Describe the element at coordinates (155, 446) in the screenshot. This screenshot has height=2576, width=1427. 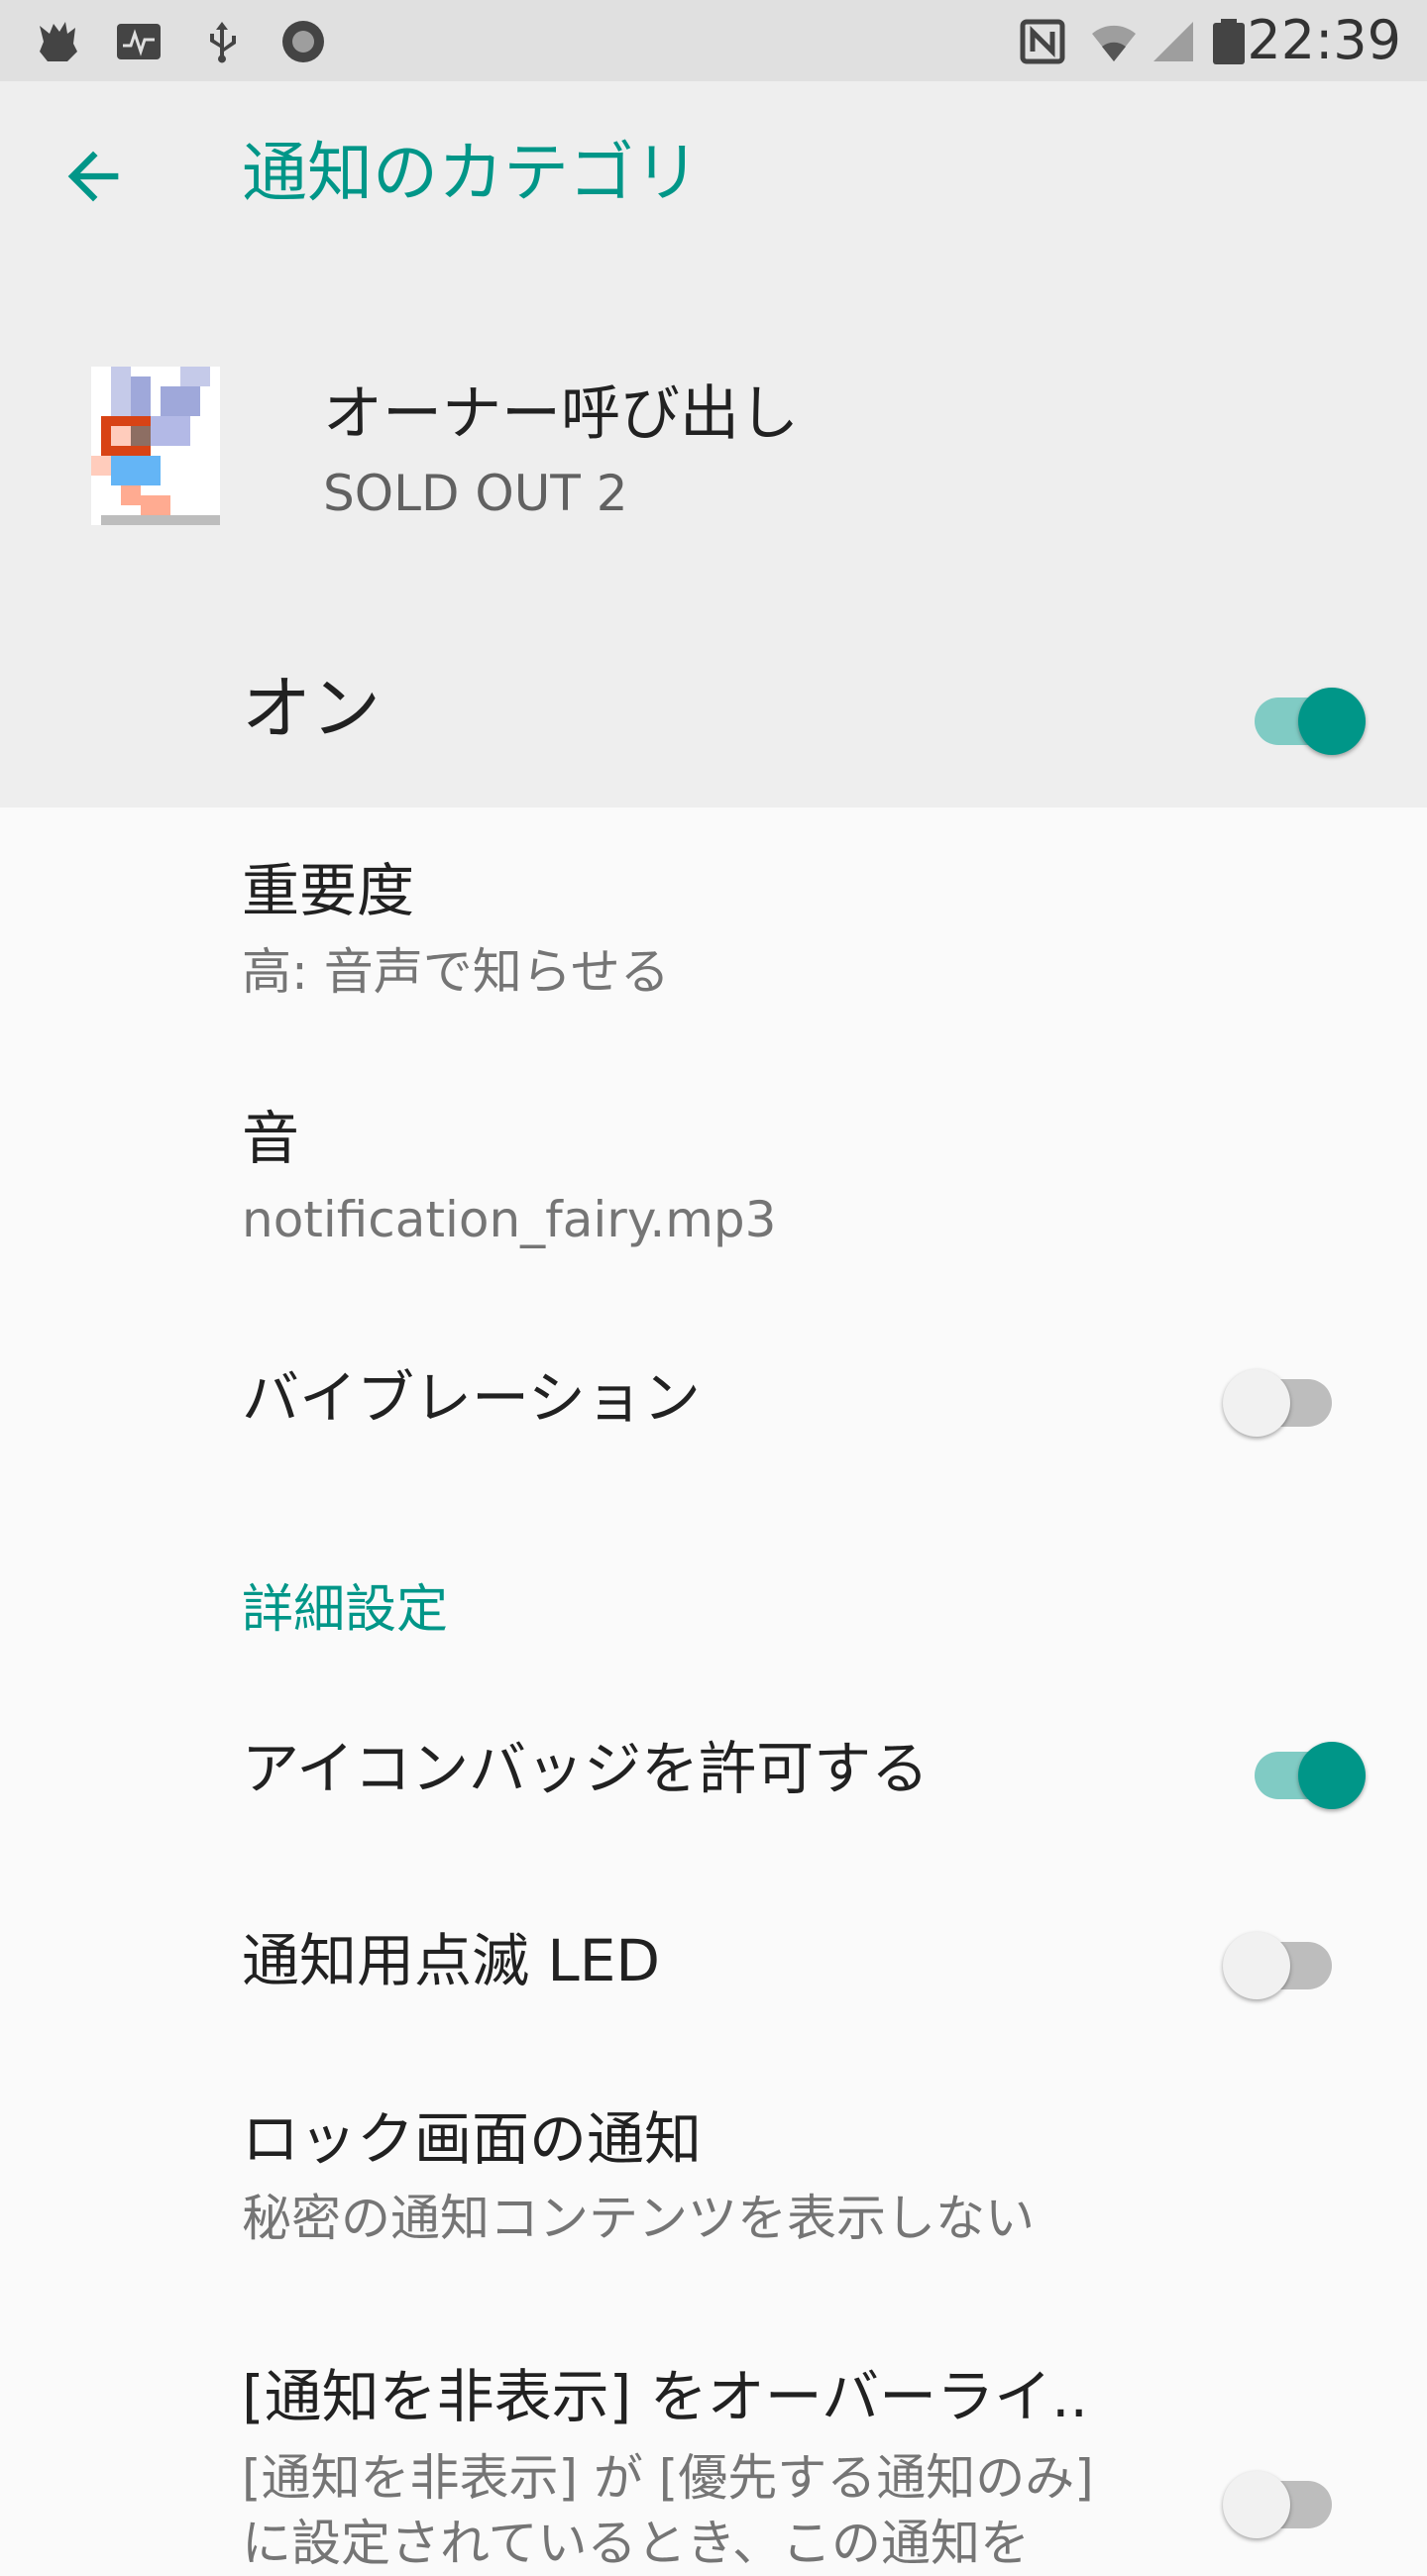
I see `app-icon` at that location.